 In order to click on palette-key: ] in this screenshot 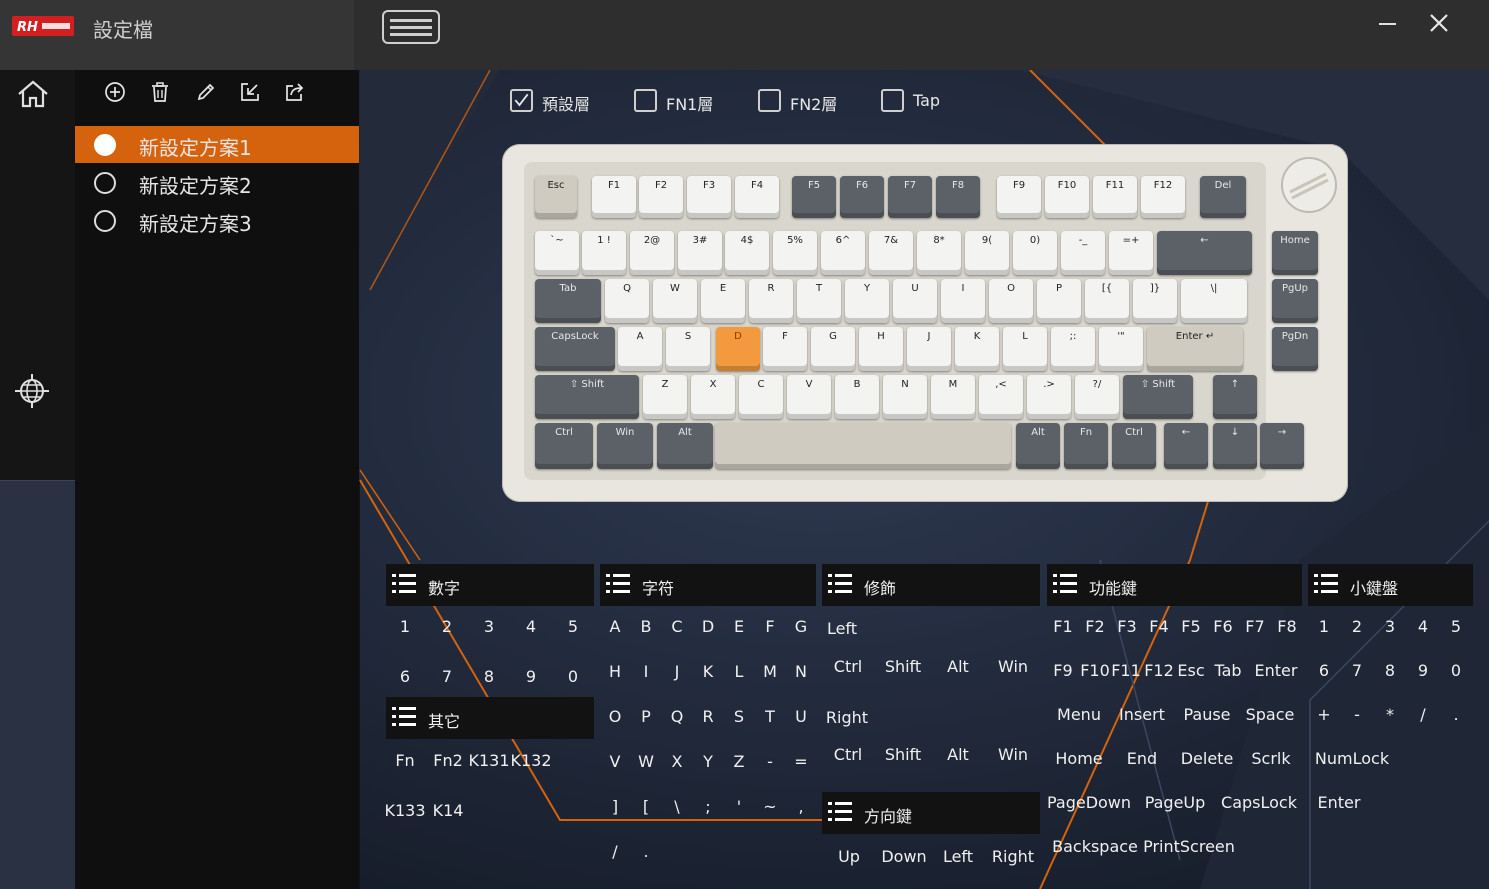, I will do `click(615, 806)`.